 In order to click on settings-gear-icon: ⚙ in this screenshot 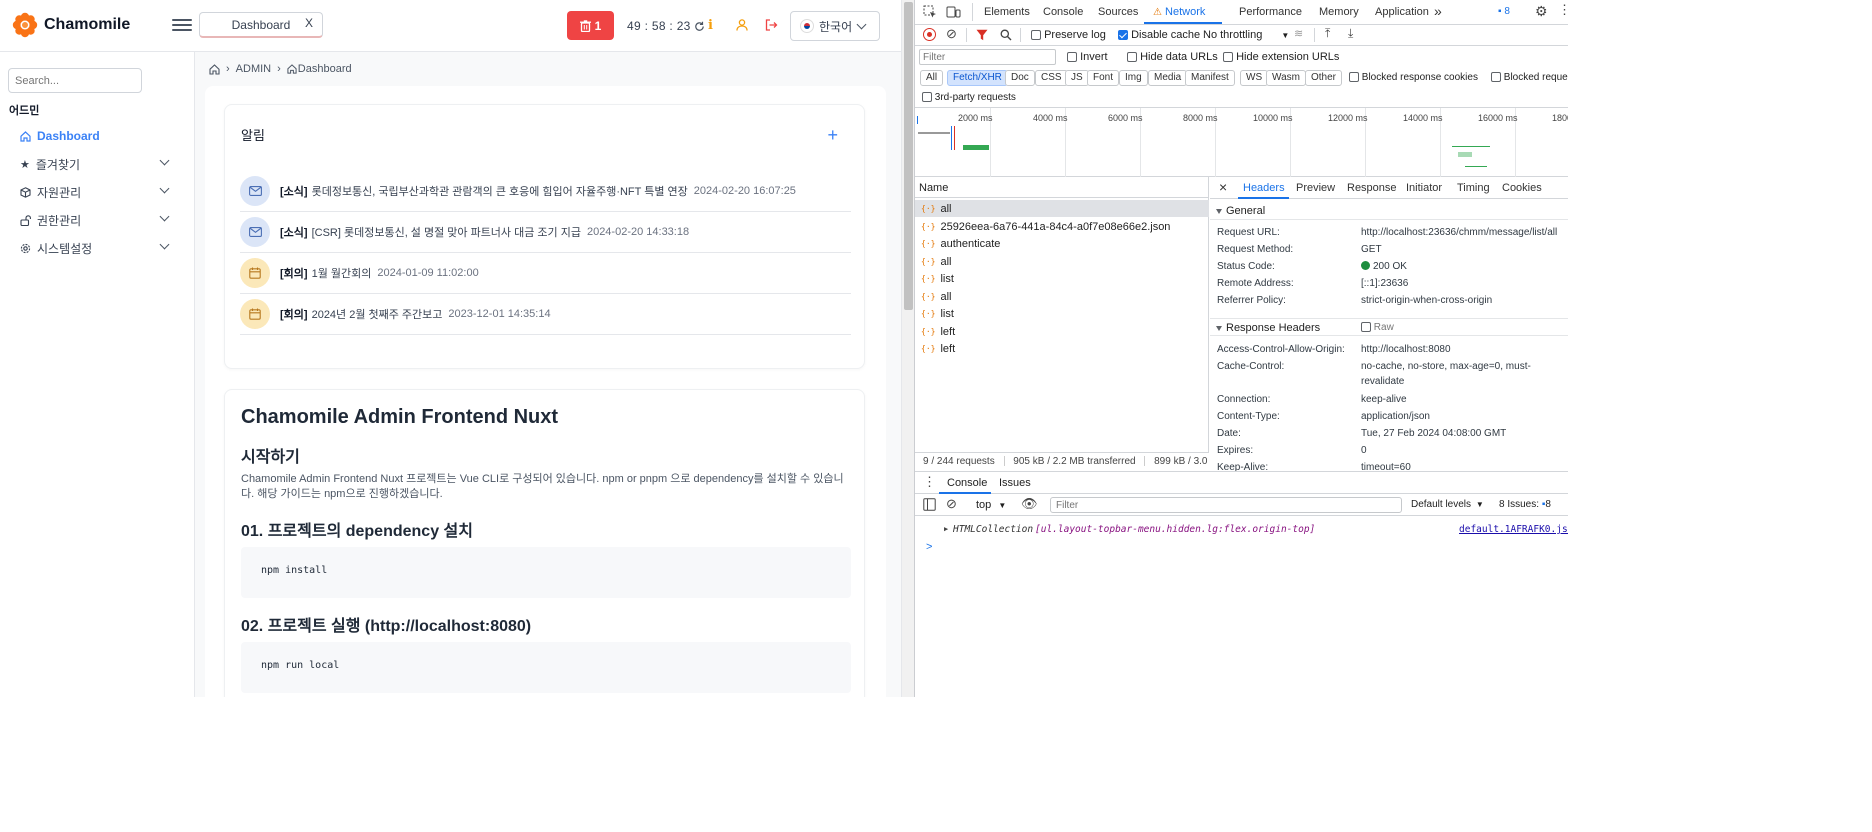, I will do `click(1541, 11)`.